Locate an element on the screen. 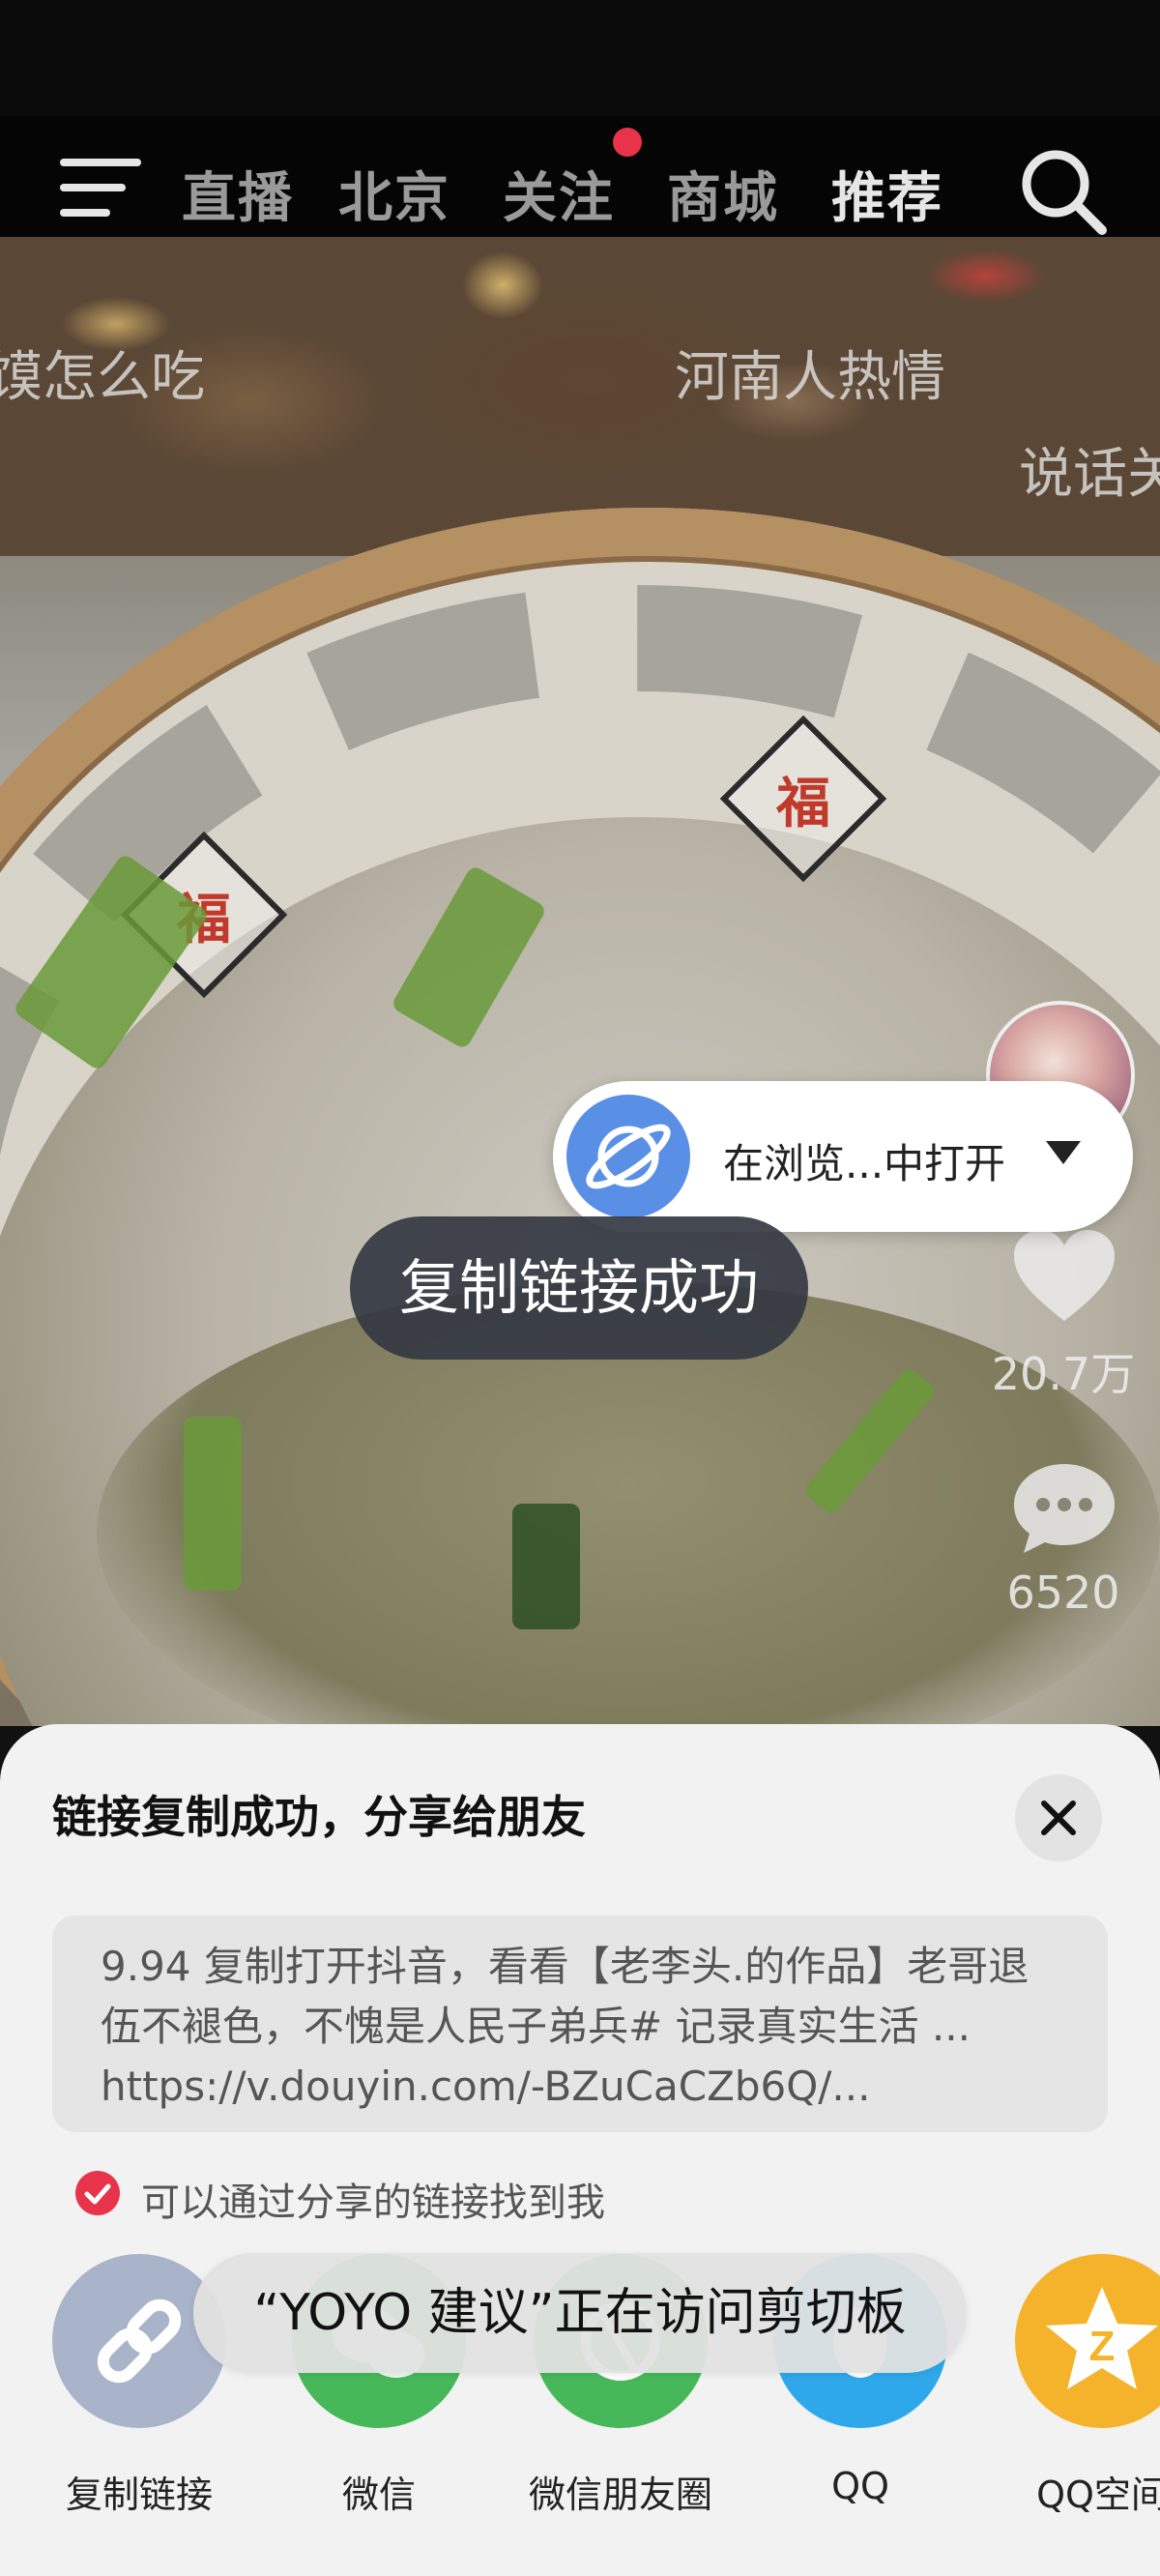 The width and height of the screenshot is (1160, 2576). open-in-browser-label: 在浏览...中打开 is located at coordinates (865, 1163).